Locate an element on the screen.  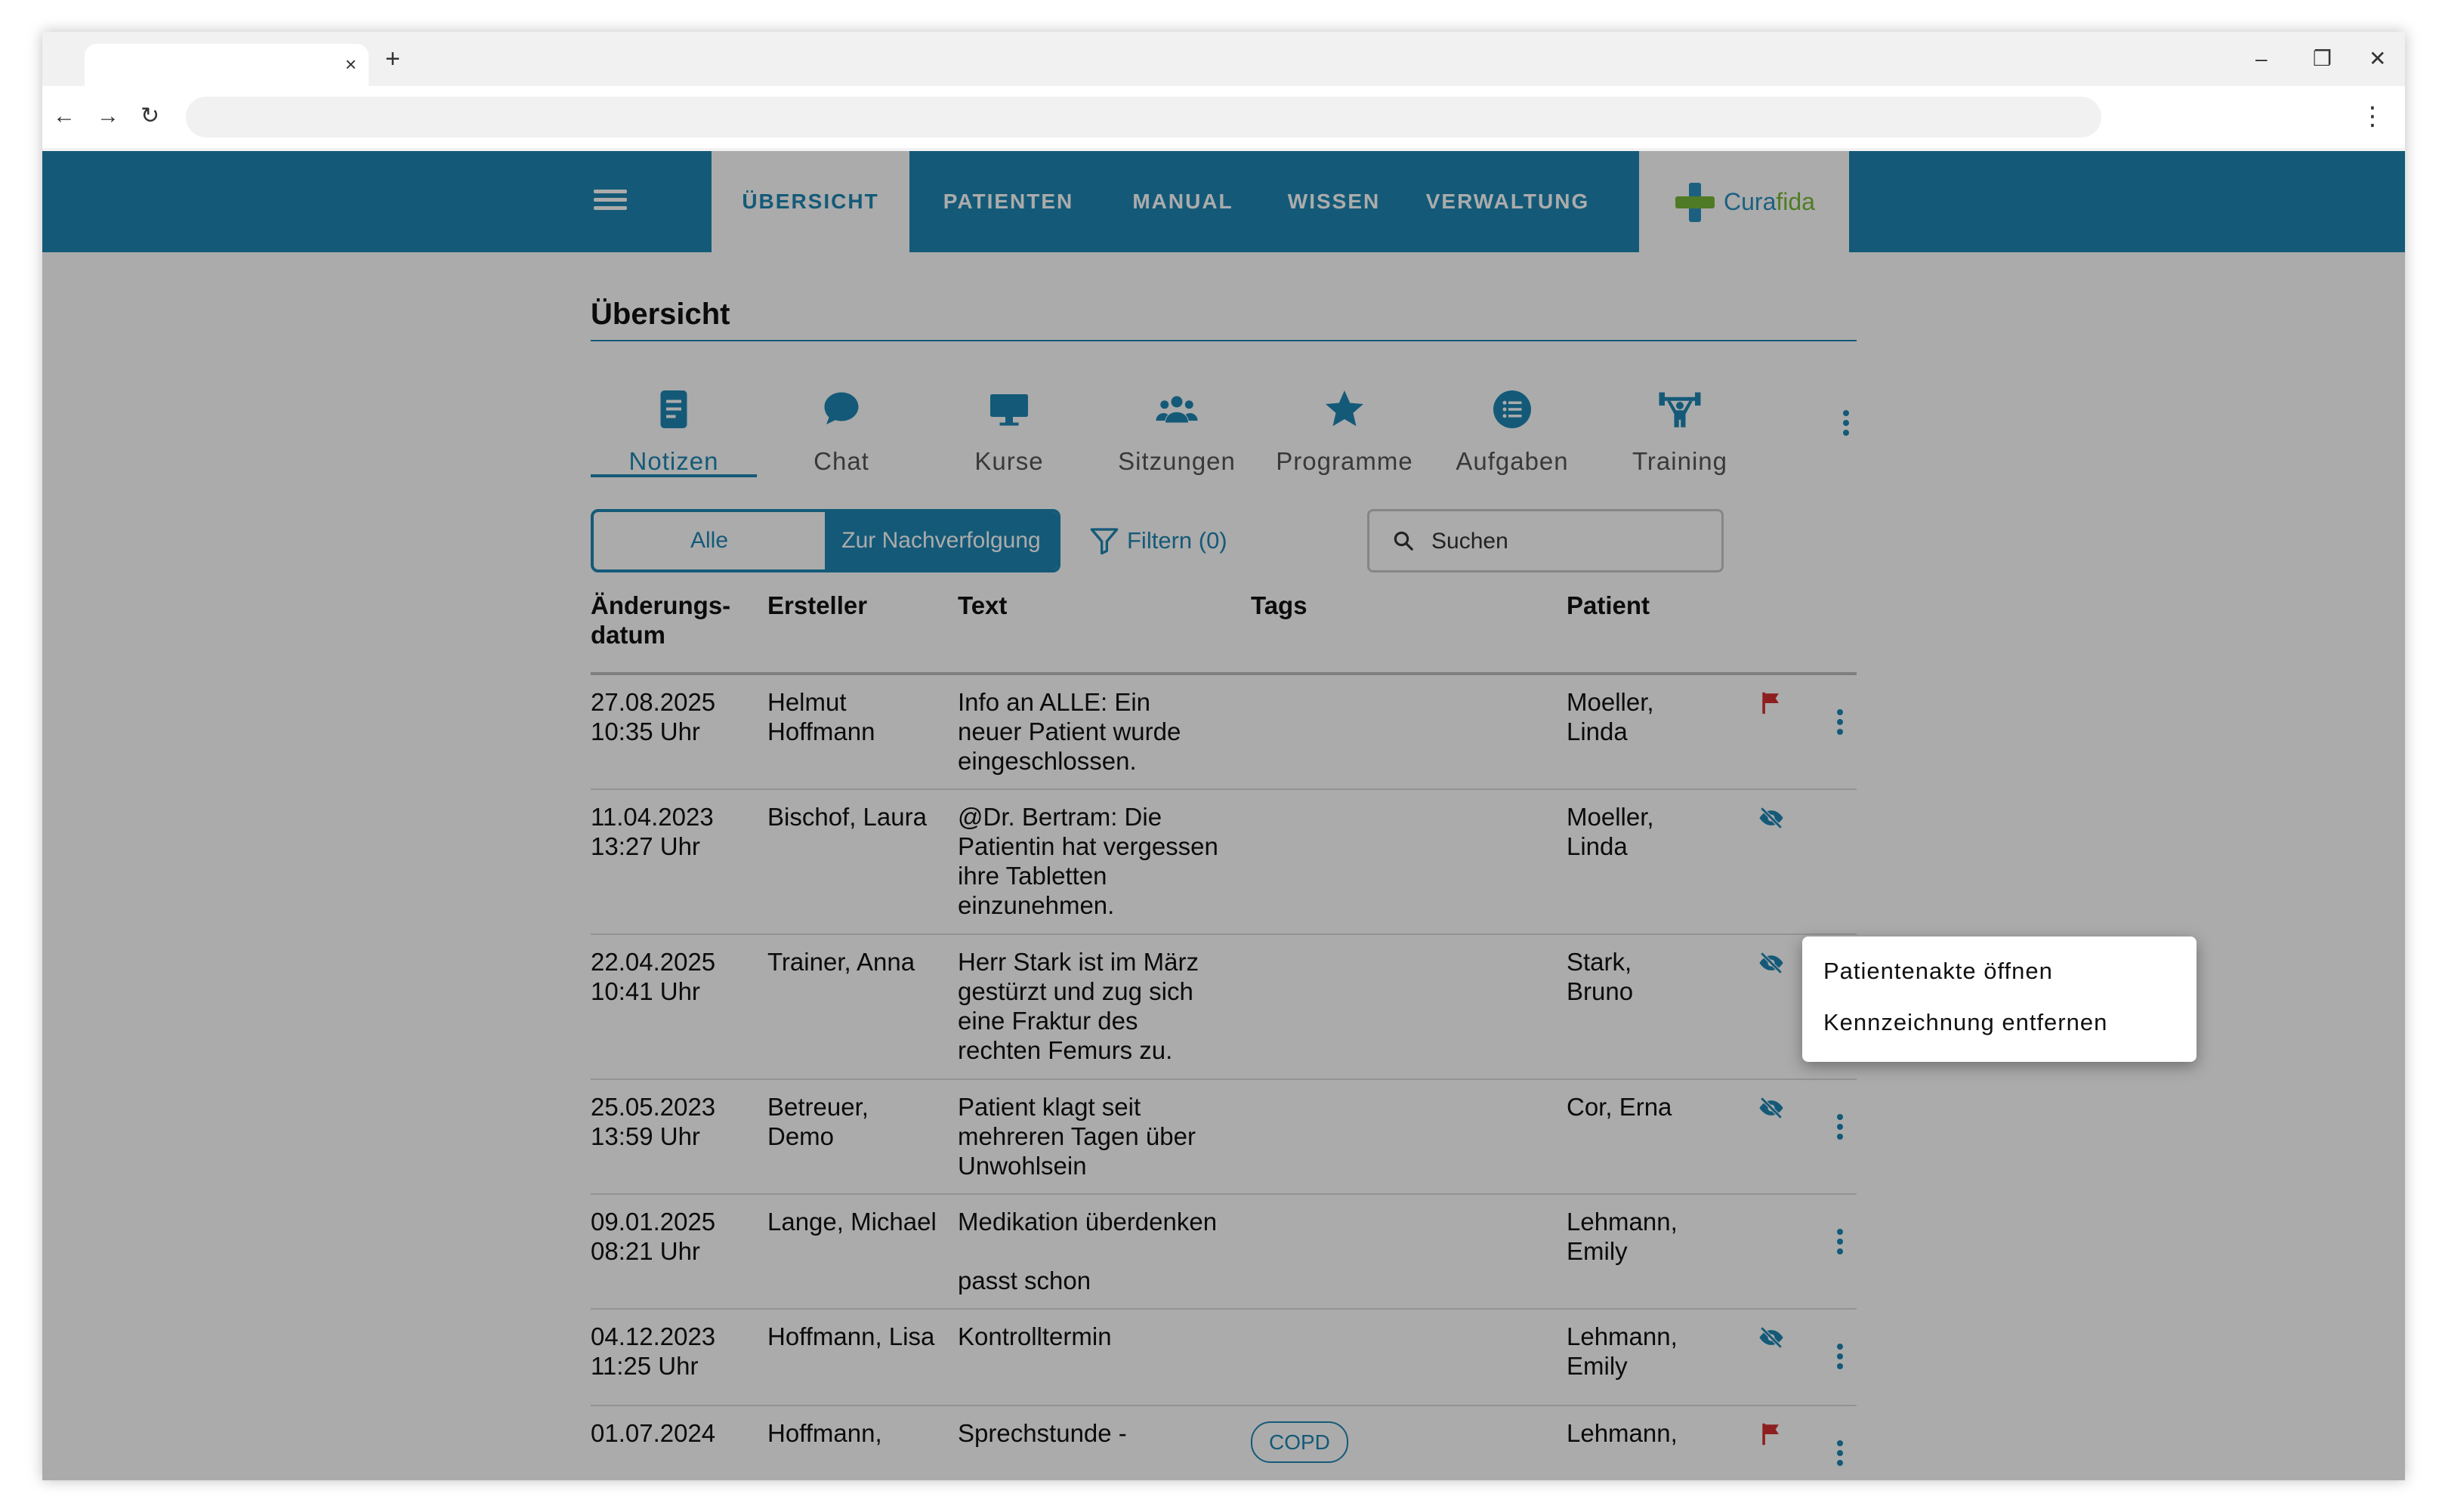
menu-item-open-patient-record: Patientenakte öffnen is located at coordinates (1938, 971).